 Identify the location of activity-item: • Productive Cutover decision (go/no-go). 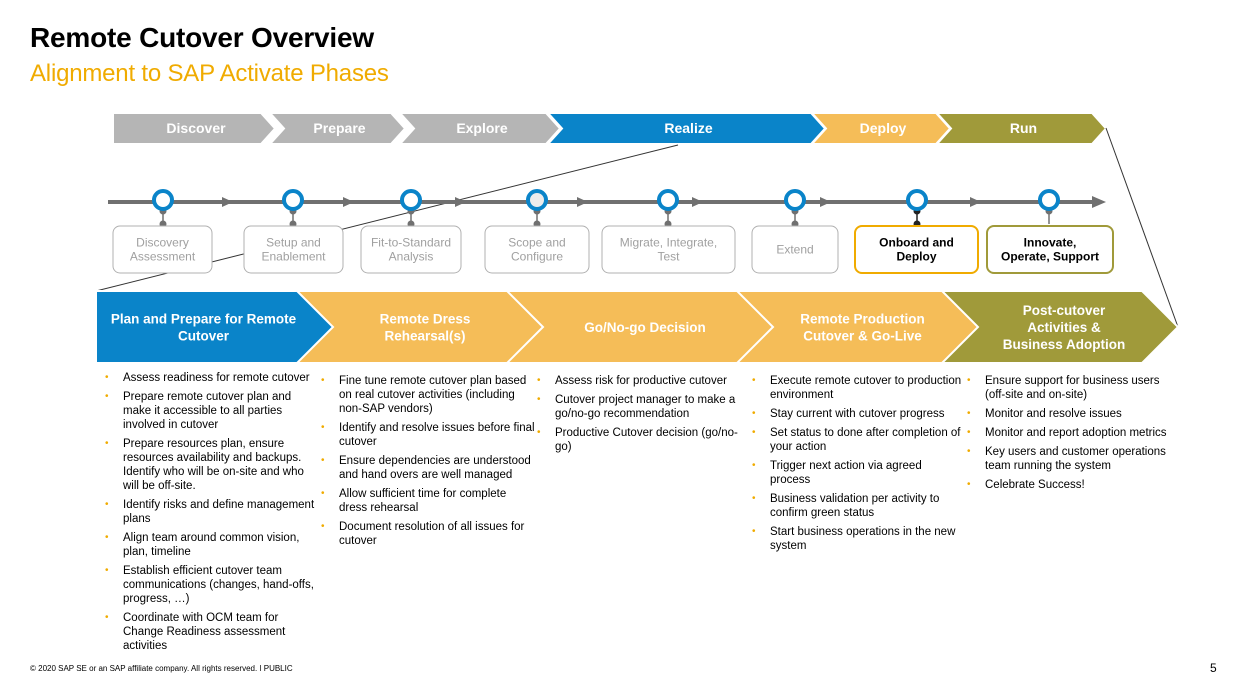
(637, 440).